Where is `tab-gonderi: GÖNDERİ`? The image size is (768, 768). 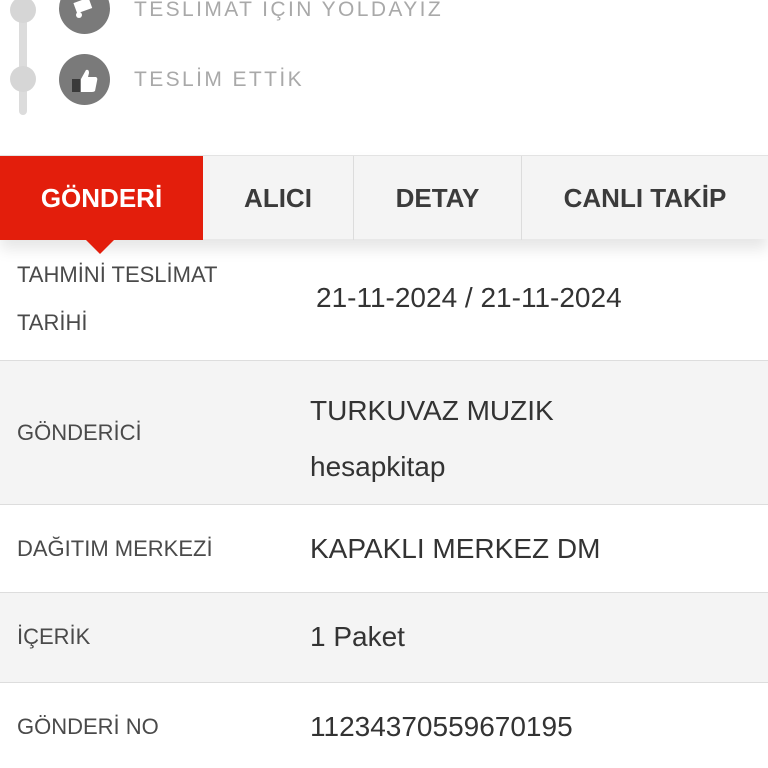 tab-gonderi: GÖNDERİ is located at coordinates (101, 205).